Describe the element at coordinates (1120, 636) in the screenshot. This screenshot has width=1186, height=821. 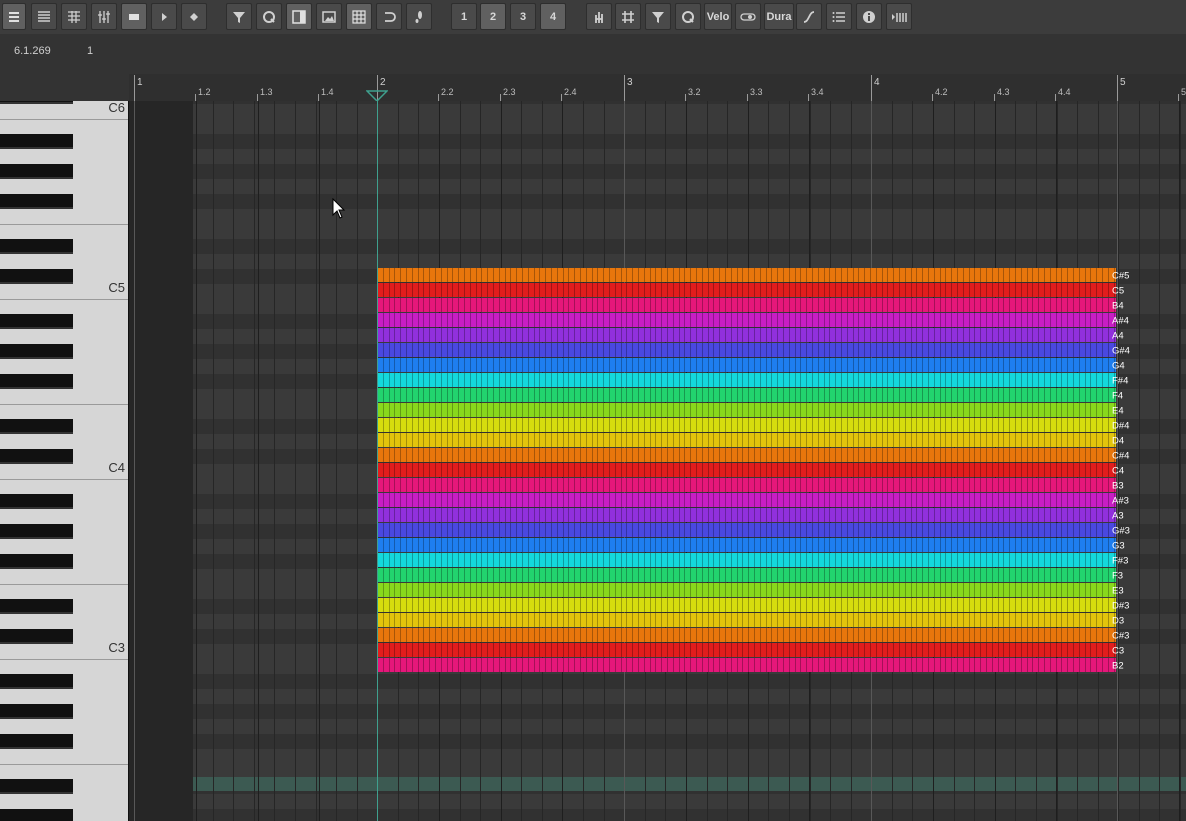
I see `note-label: C#3` at that location.